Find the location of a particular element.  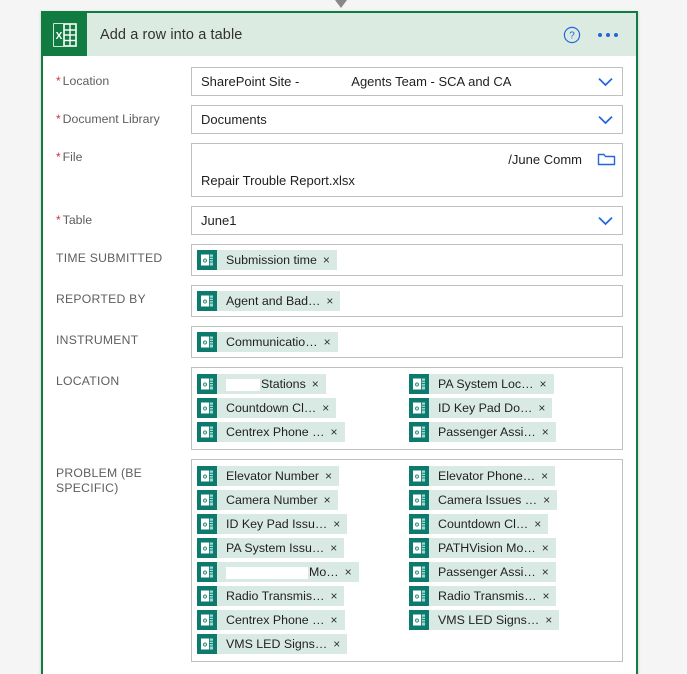

token-cell: o Radio Transmis… × is located at coordinates (512, 596).